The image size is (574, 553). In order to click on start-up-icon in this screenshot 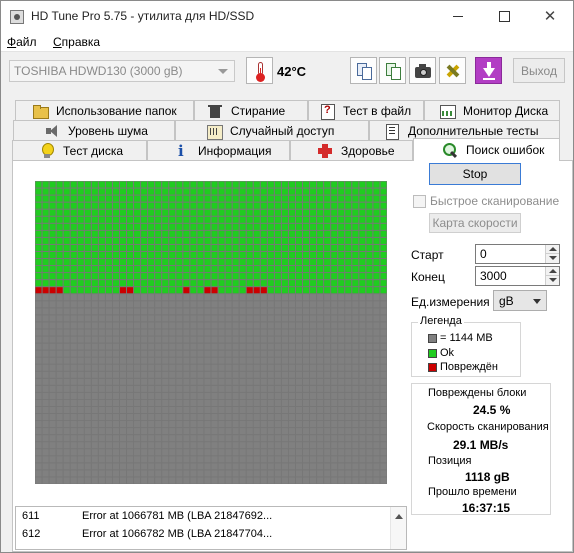, I will do `click(552, 249)`.